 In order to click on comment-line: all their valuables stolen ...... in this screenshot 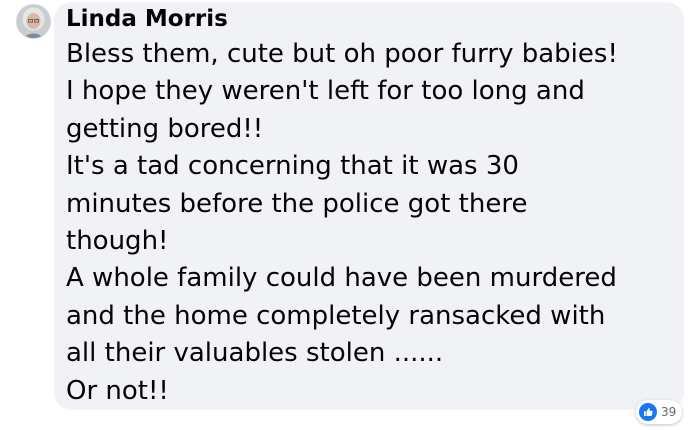, I will do `click(255, 353)`.